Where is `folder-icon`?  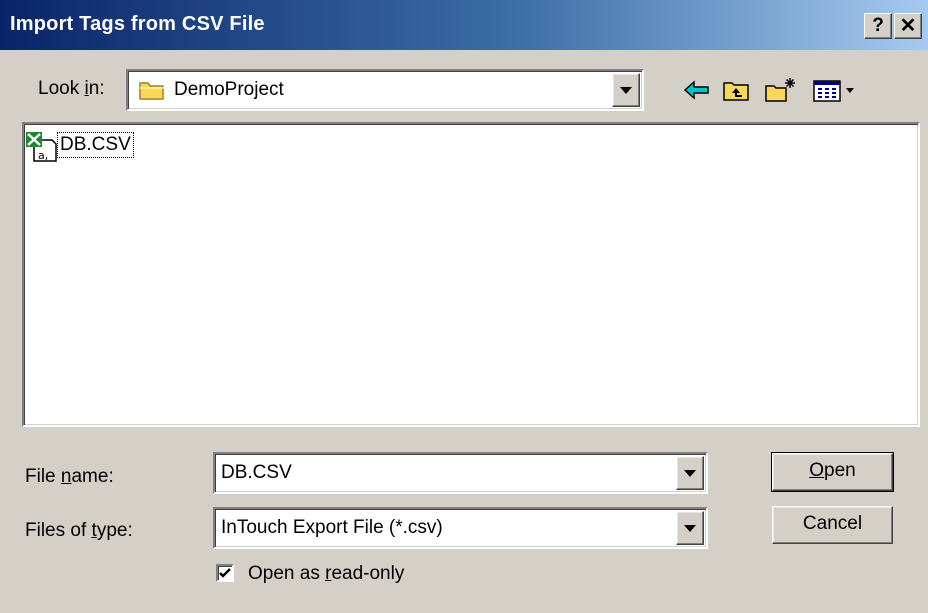 folder-icon is located at coordinates (151, 91).